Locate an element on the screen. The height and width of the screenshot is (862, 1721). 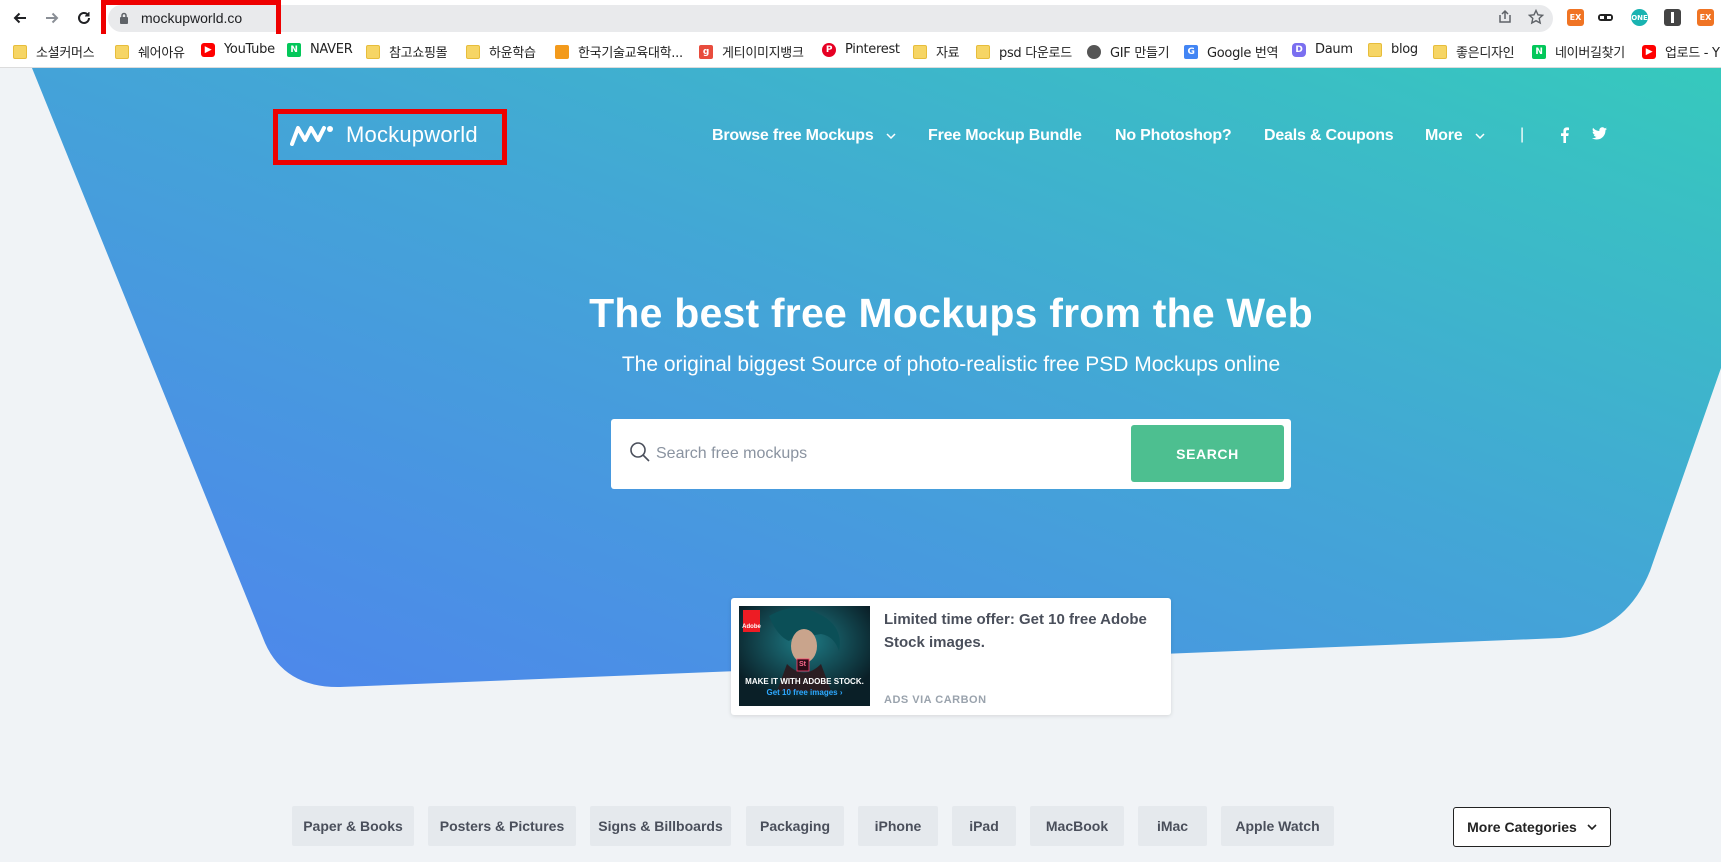
bookmark-label: 참고쇼핑몰 is located at coordinates (418, 53).